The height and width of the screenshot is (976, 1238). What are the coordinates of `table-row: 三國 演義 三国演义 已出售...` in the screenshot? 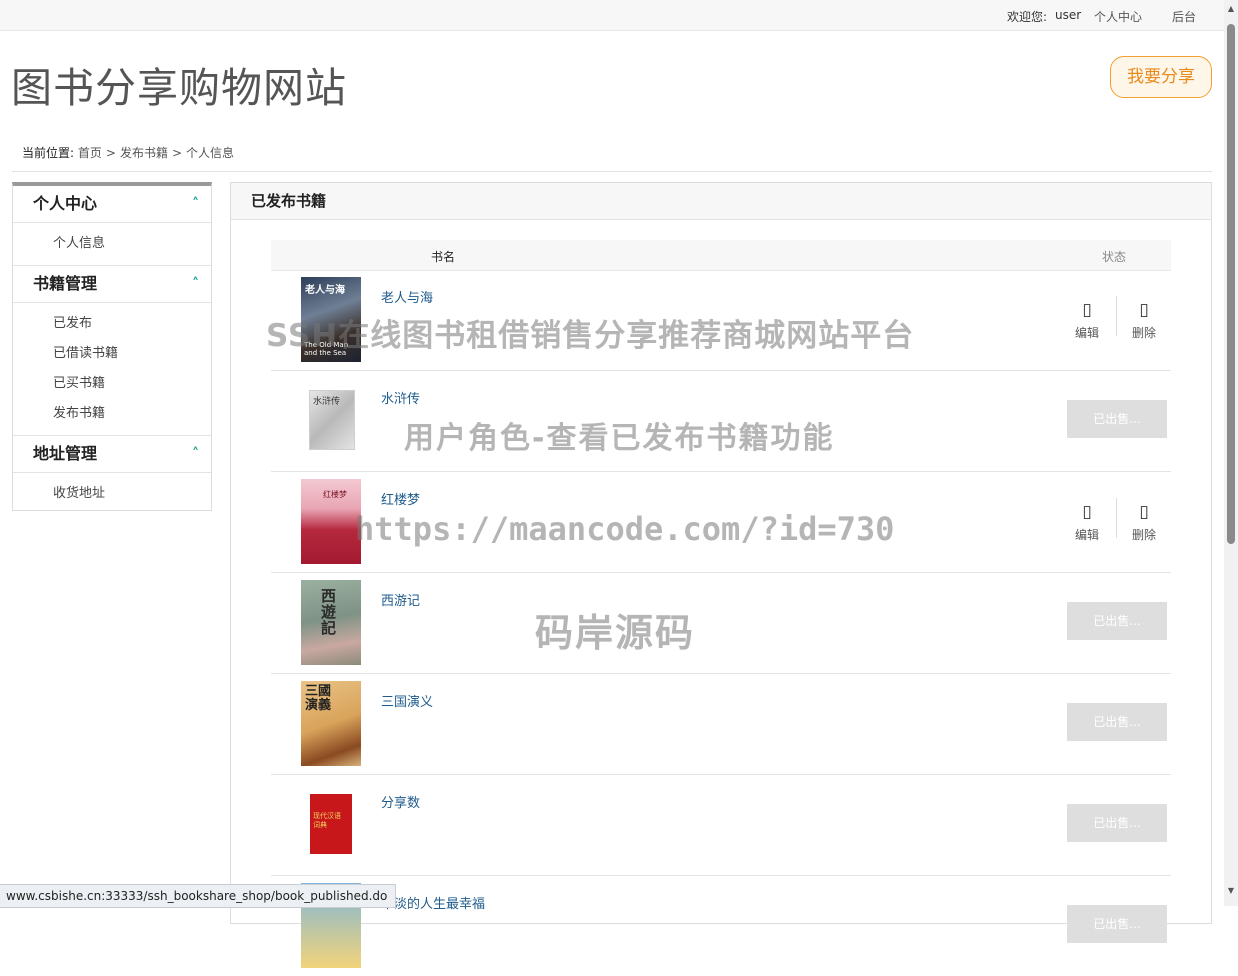 It's located at (721, 724).